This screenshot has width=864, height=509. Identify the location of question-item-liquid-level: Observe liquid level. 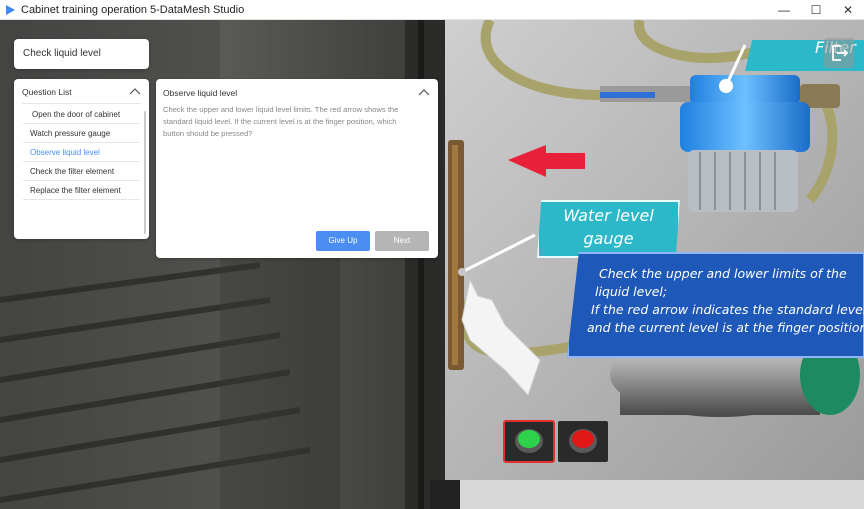
(81, 152).